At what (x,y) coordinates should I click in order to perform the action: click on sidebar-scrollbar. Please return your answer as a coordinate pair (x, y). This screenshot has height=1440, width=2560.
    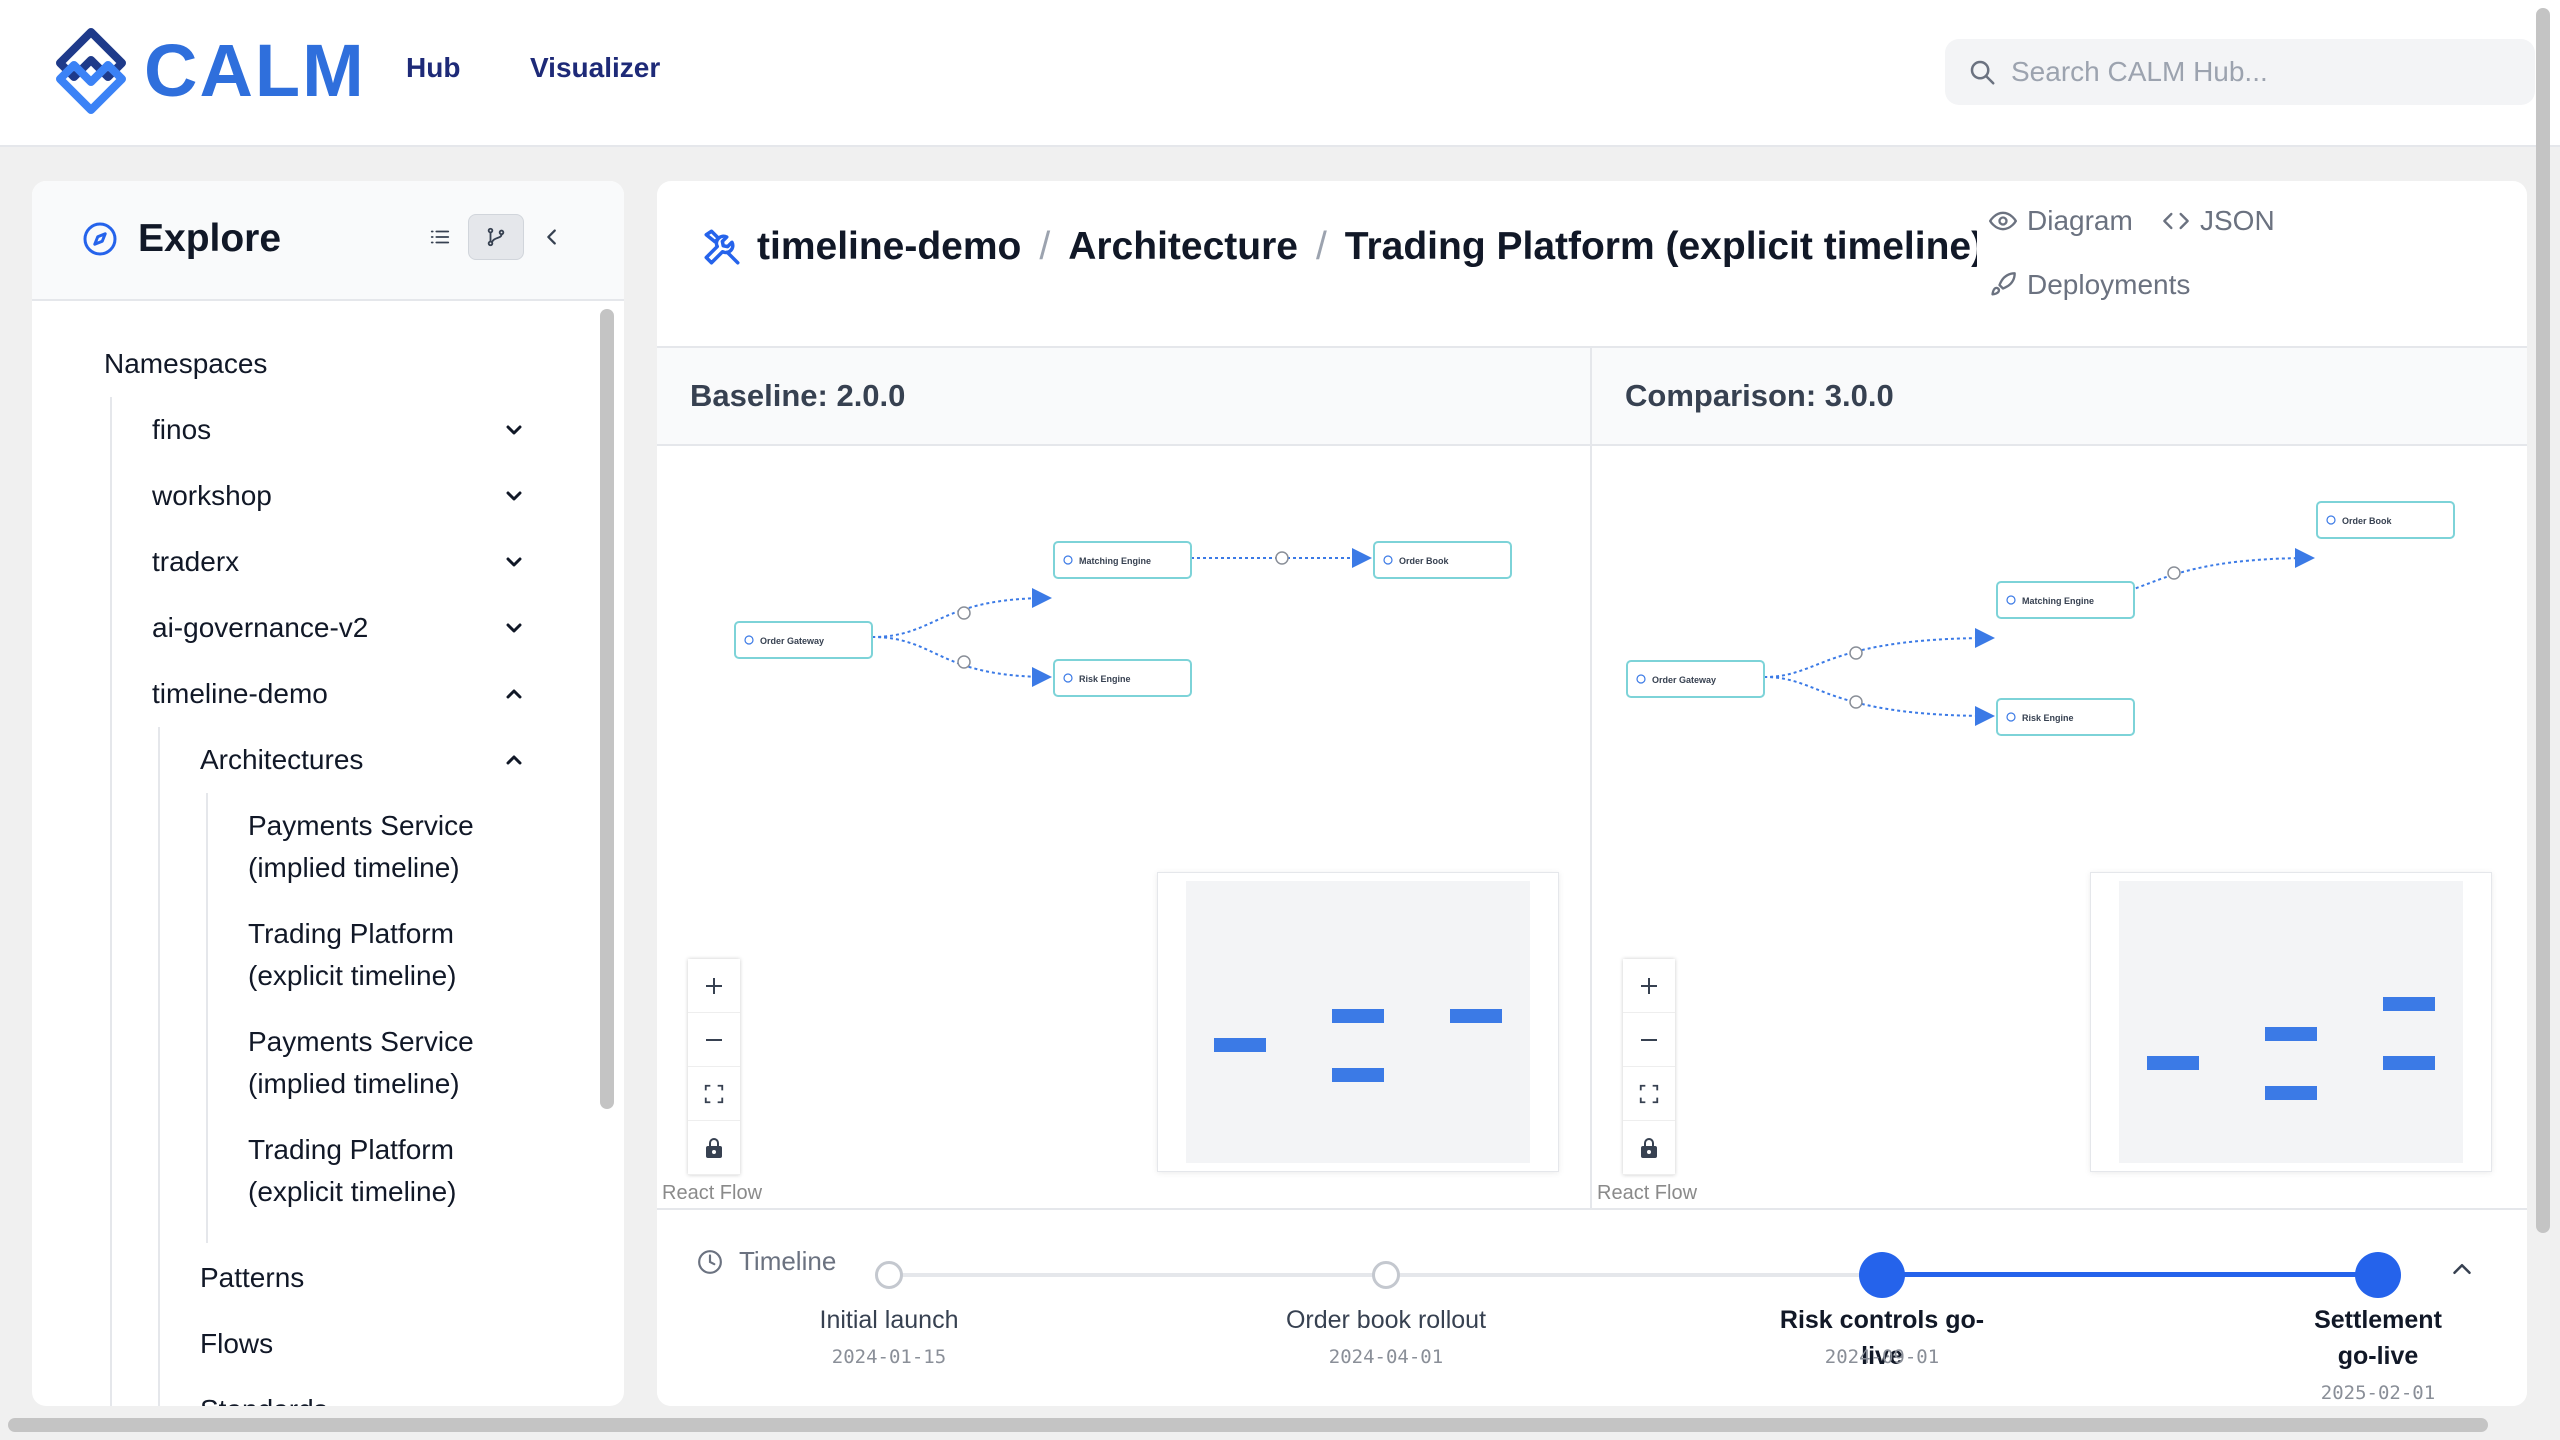
    Looking at the image, I should click on (607, 709).